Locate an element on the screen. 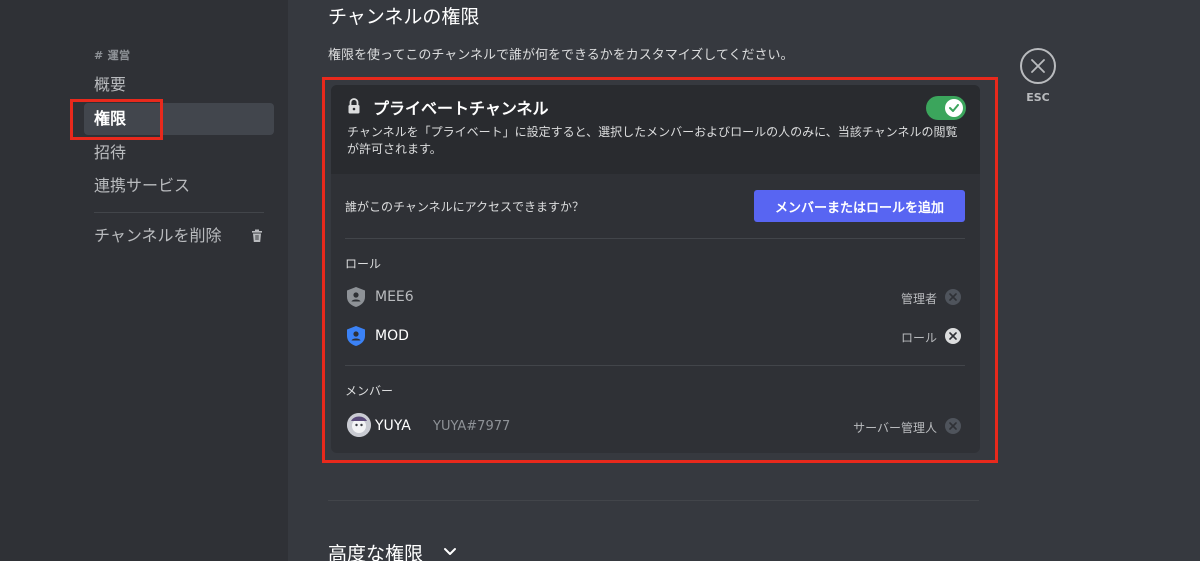 The width and height of the screenshot is (1200, 561). page-description: 権限を使ってこのチャンネルで誰が何をできるかをカスタマイズしてください。 is located at coordinates (561, 55).